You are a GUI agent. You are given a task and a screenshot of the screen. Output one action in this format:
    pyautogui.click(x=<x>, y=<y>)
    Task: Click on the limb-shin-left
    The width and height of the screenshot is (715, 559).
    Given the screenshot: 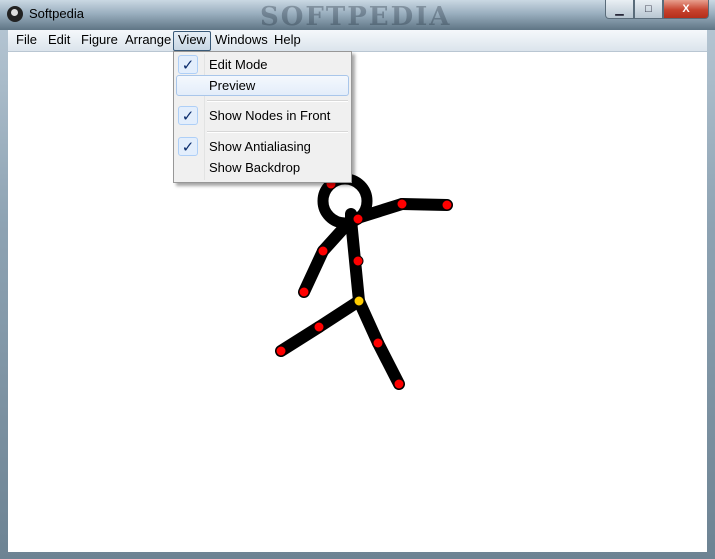 What is the action you would take?
    pyautogui.click(x=300, y=339)
    